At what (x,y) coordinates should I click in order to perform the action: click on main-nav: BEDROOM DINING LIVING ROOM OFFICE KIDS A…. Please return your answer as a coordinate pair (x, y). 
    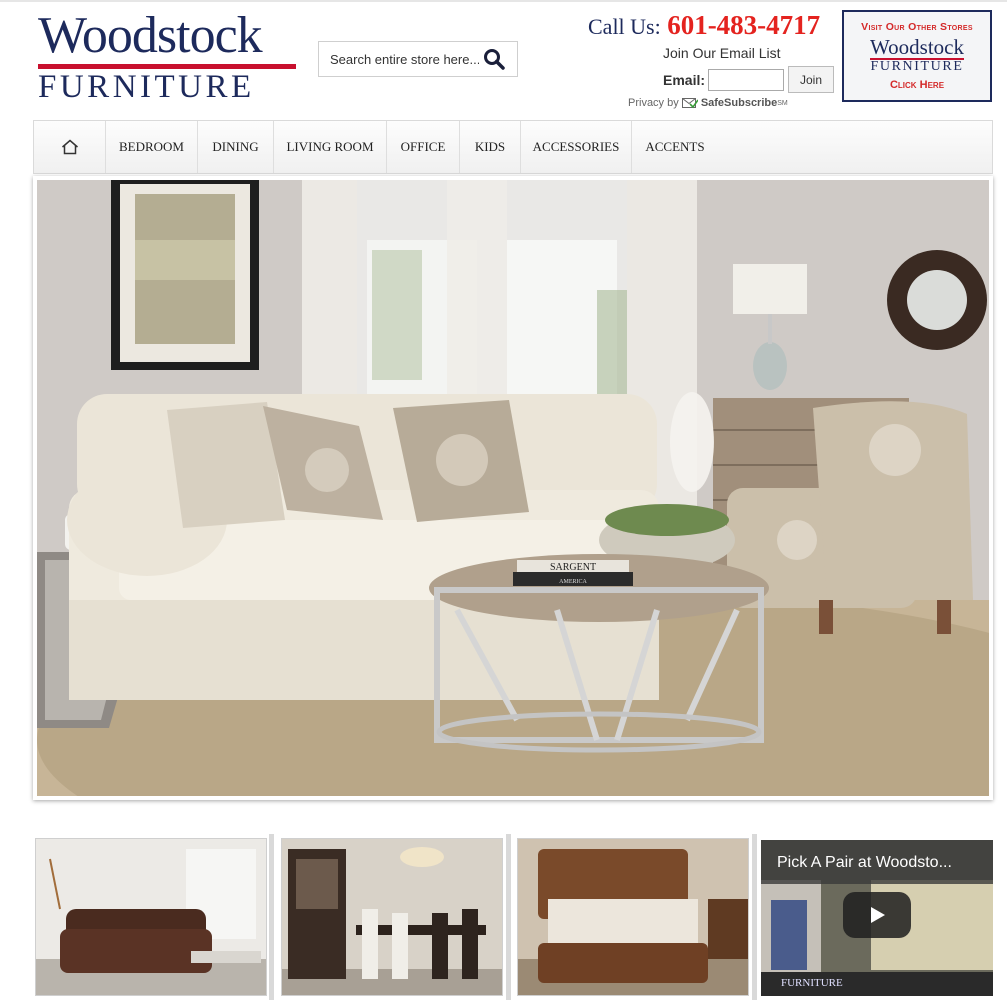
    Looking at the image, I should click on (513, 147).